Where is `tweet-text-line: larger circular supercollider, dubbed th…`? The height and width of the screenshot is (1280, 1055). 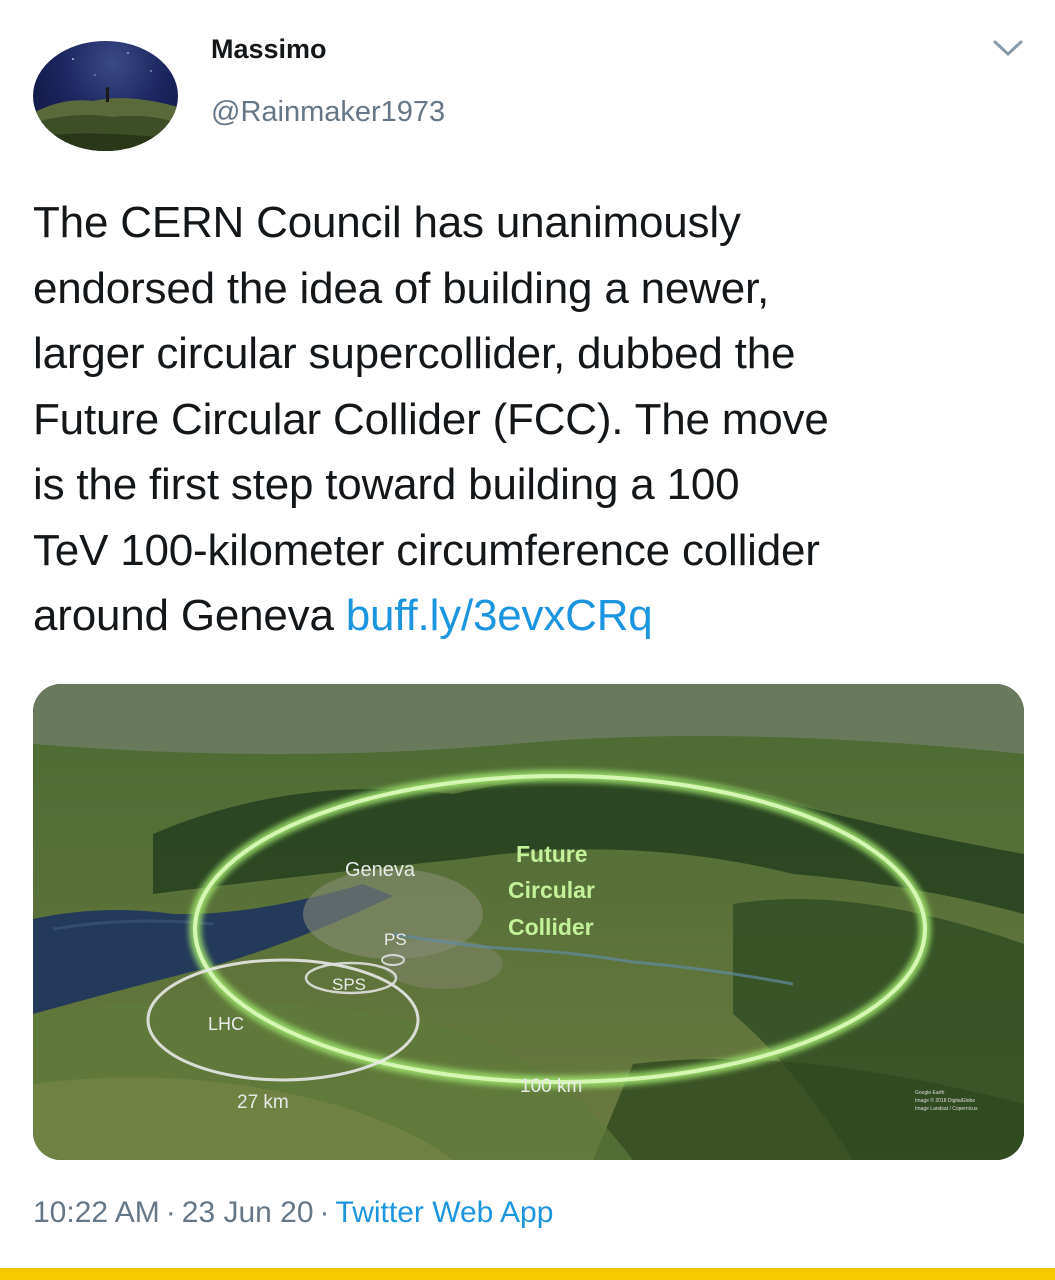
tweet-text-line: larger circular supercollider, dubbed th… is located at coordinates (414, 353).